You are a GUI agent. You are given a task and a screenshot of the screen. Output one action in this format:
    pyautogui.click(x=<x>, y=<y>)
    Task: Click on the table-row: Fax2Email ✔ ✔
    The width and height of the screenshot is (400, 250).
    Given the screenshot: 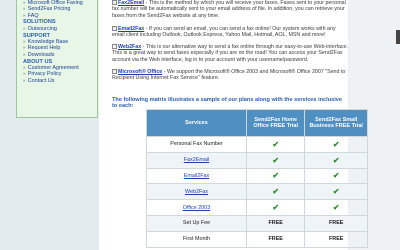 What is the action you would take?
    pyautogui.click(x=257, y=160)
    